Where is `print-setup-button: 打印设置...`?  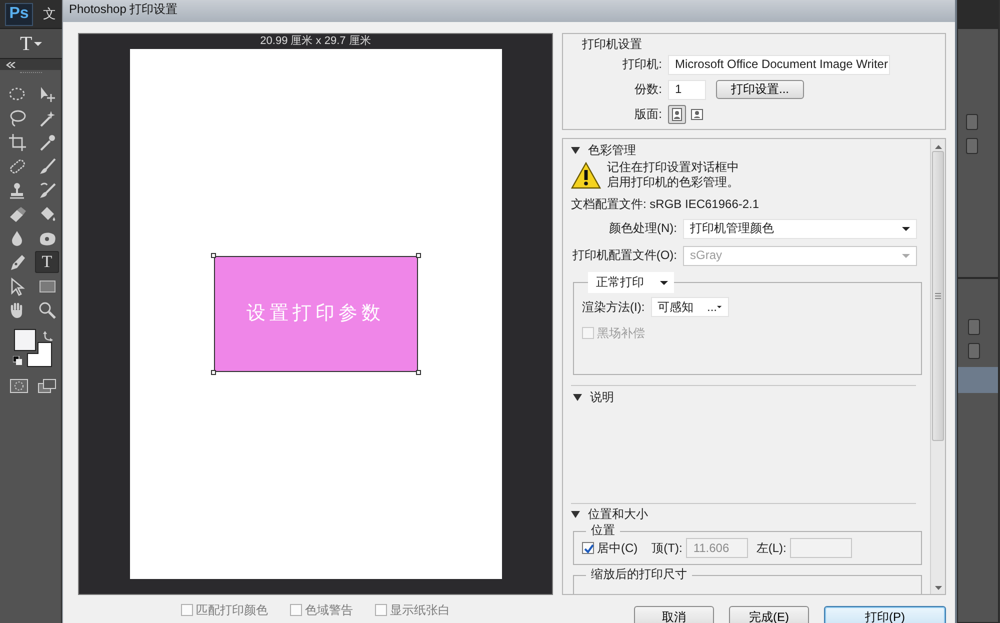
print-setup-button: 打印设置... is located at coordinates (760, 89).